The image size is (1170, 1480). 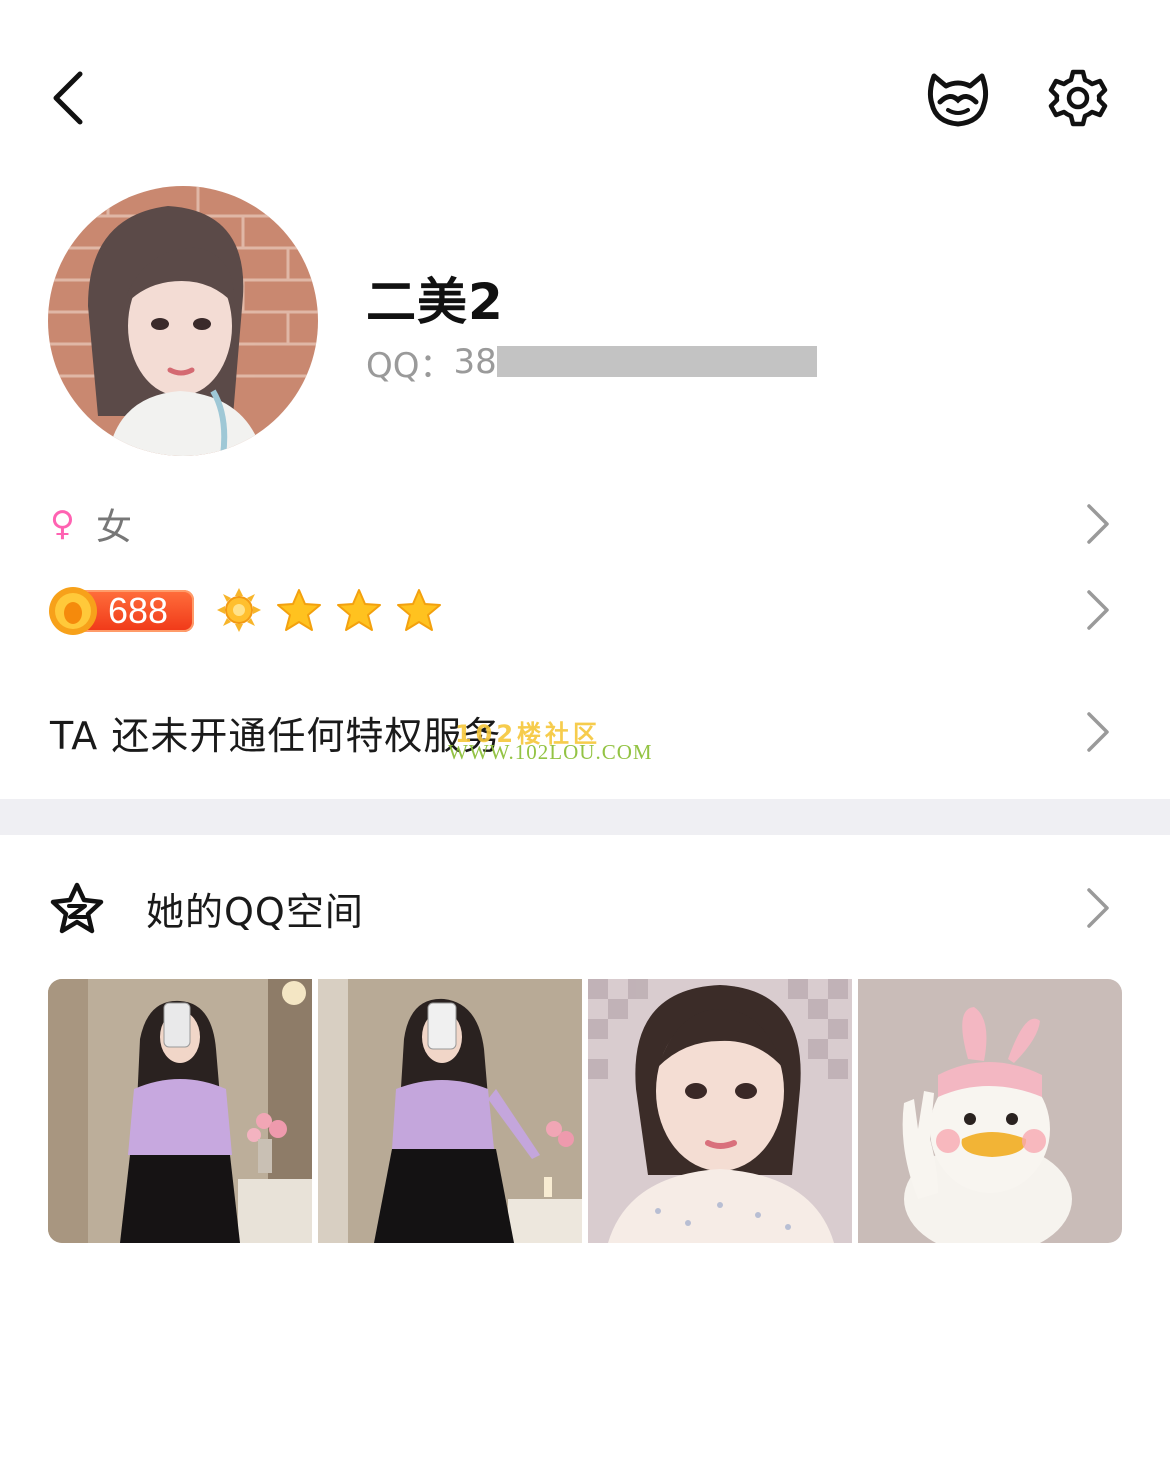 I want to click on gear-icon, so click(x=1078, y=98).